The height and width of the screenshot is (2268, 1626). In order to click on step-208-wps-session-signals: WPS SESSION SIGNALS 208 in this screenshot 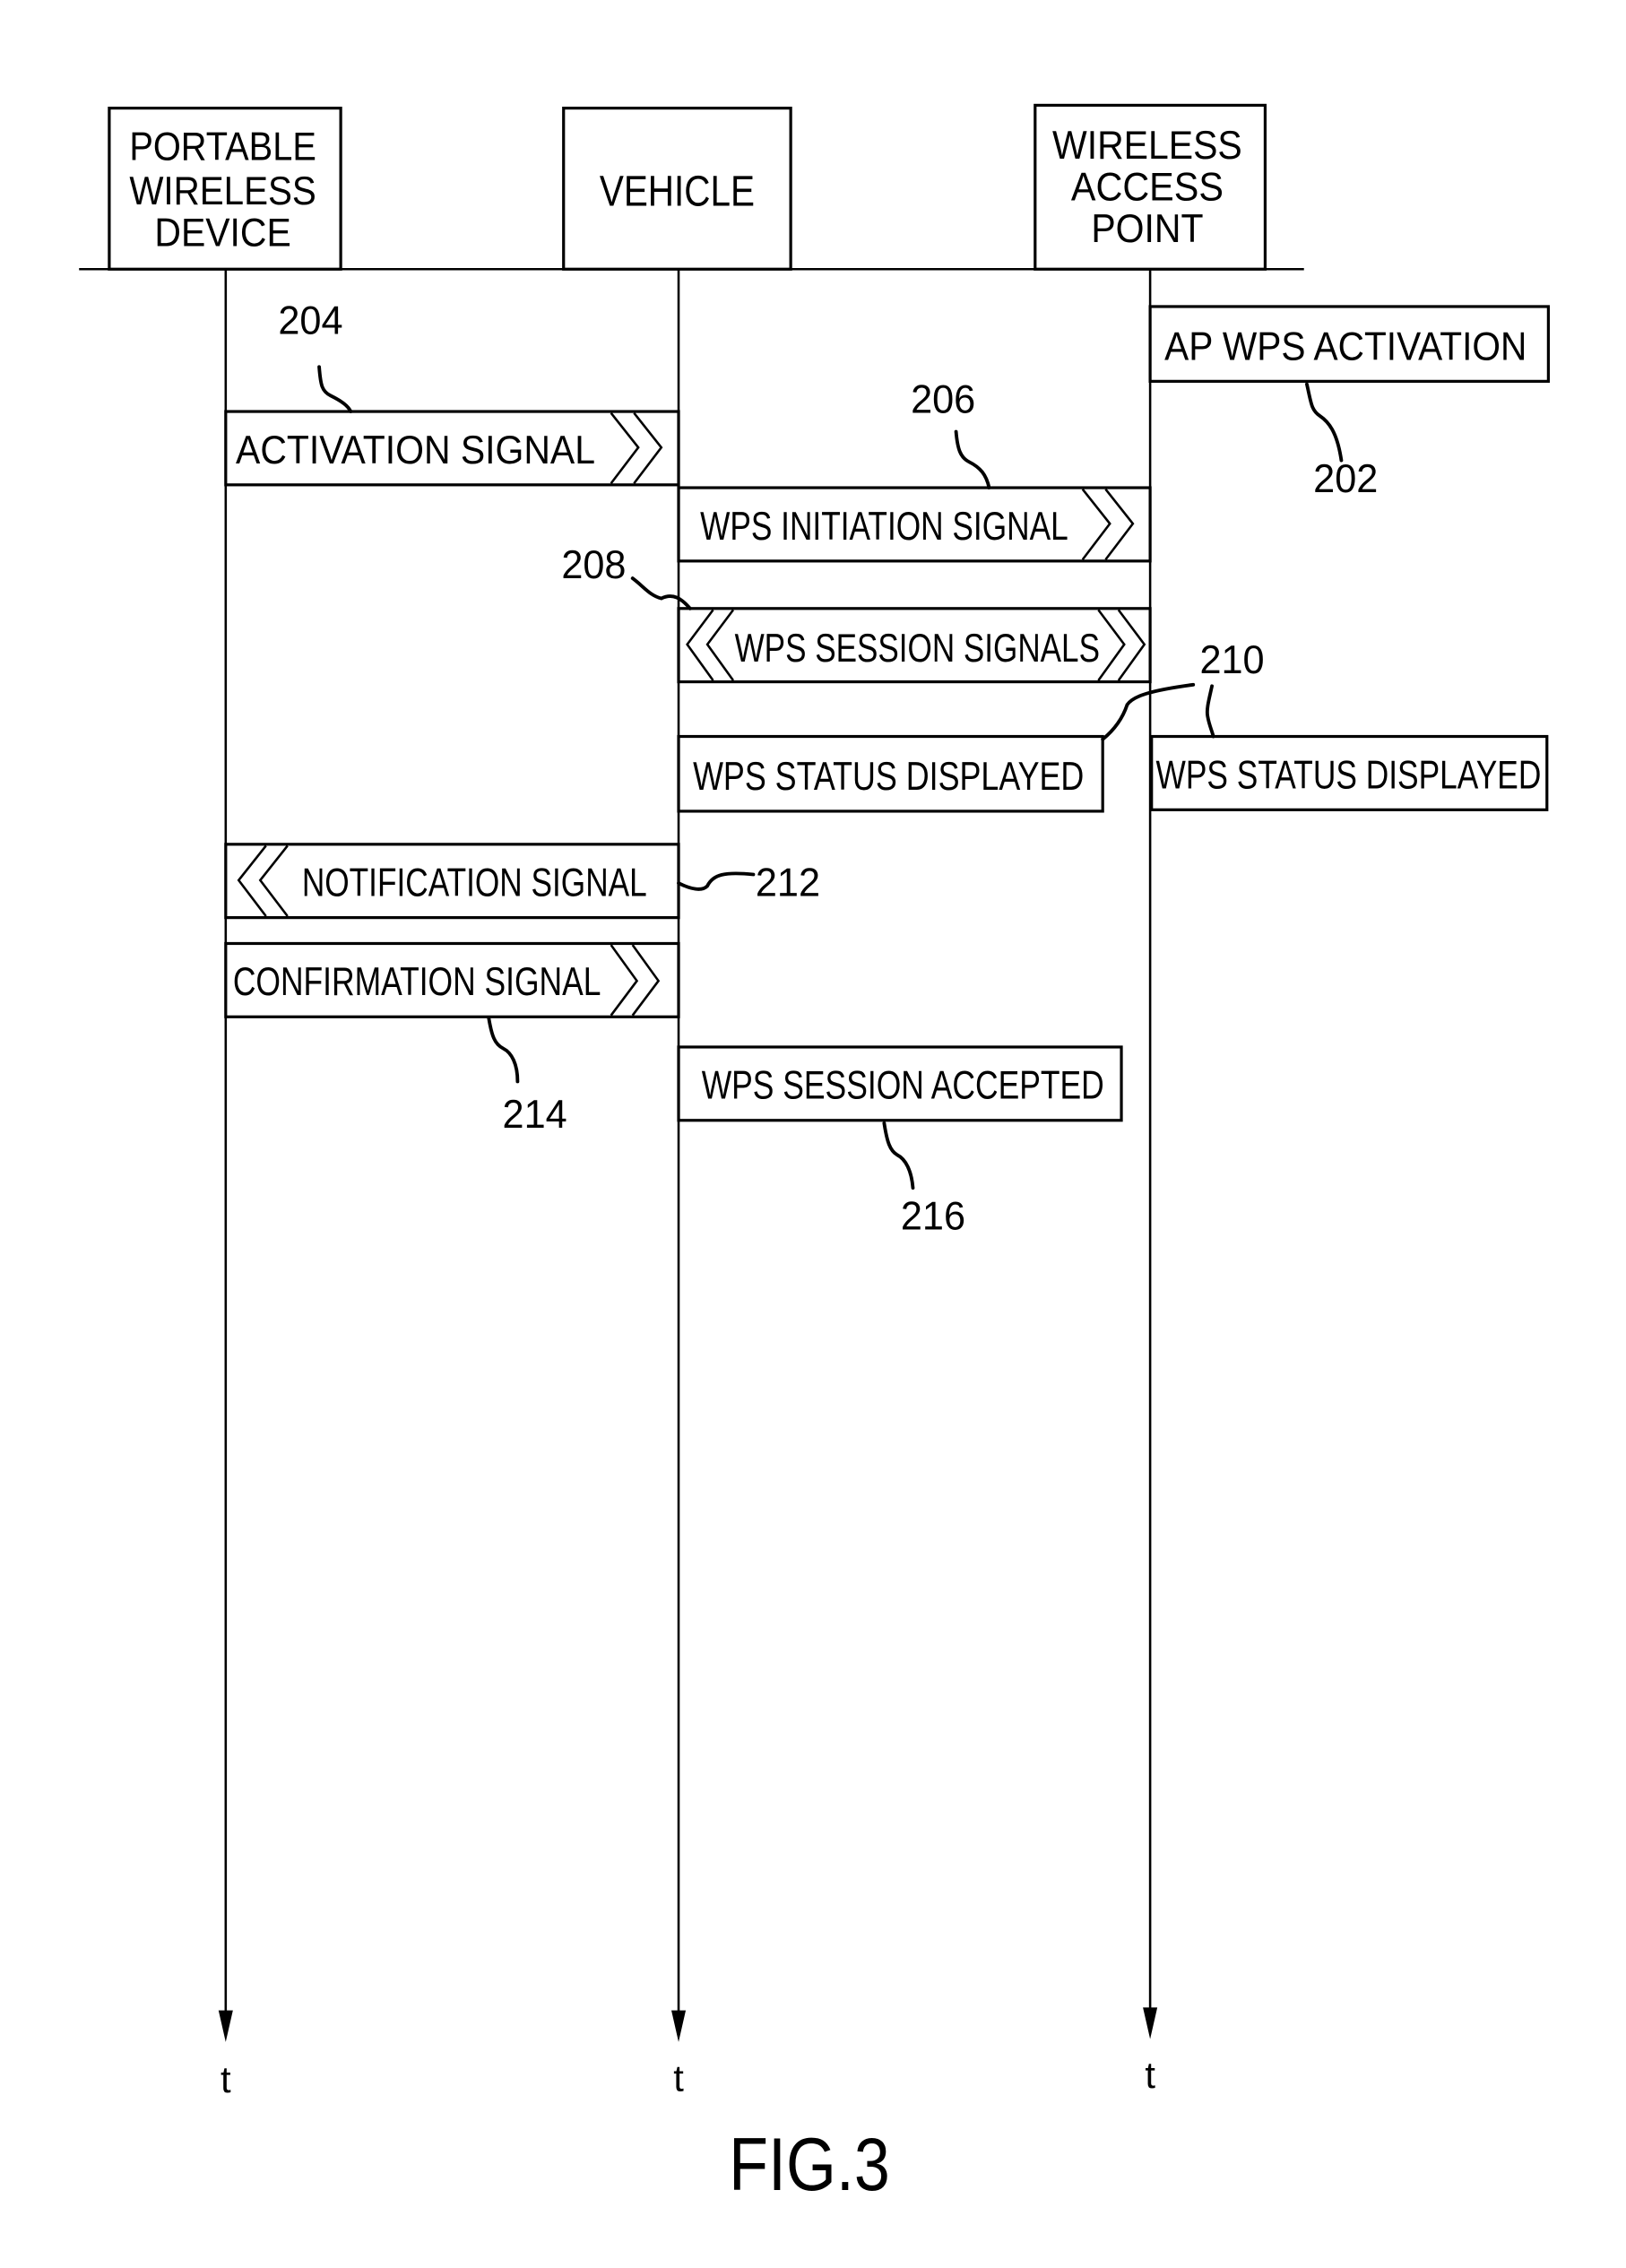, I will do `click(856, 612)`.